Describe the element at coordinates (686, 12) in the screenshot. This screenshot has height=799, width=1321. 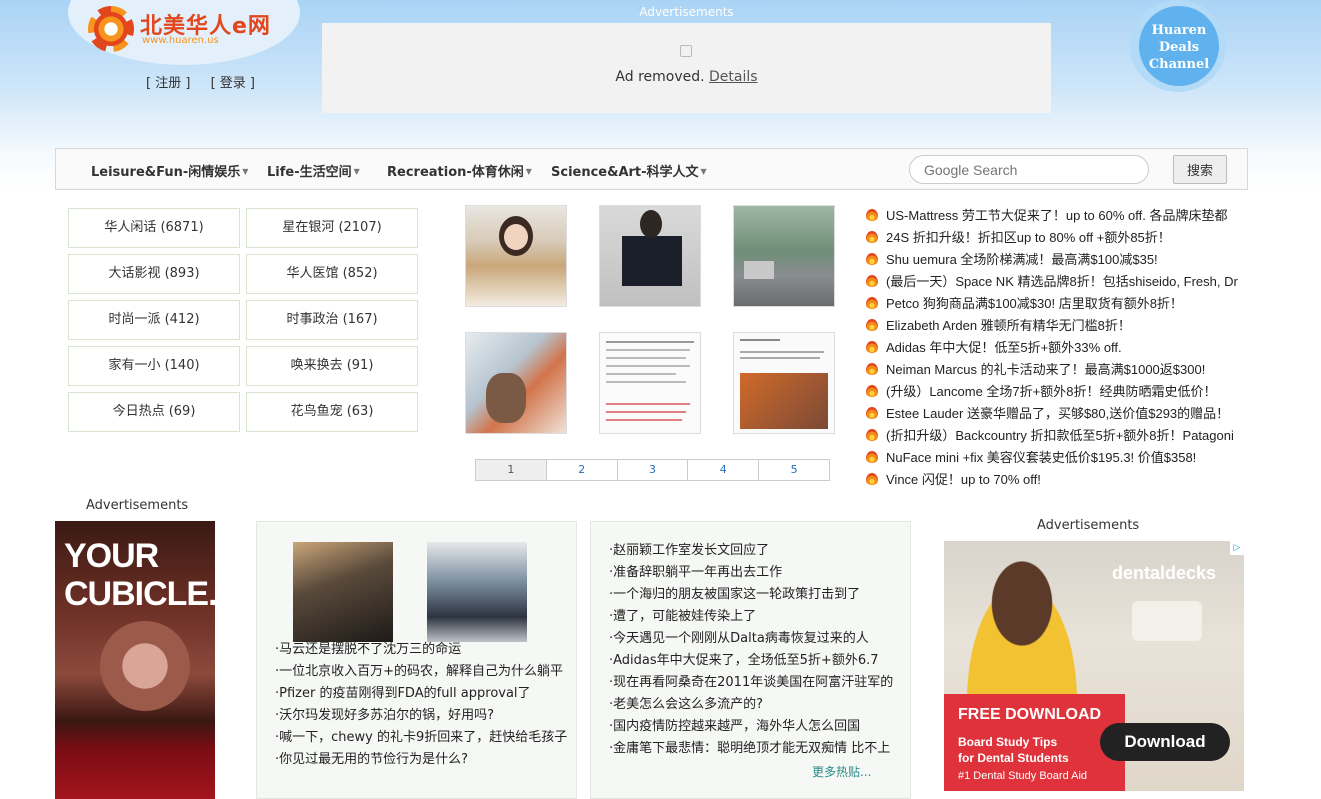
I see `top-ad-label: Advertisements` at that location.